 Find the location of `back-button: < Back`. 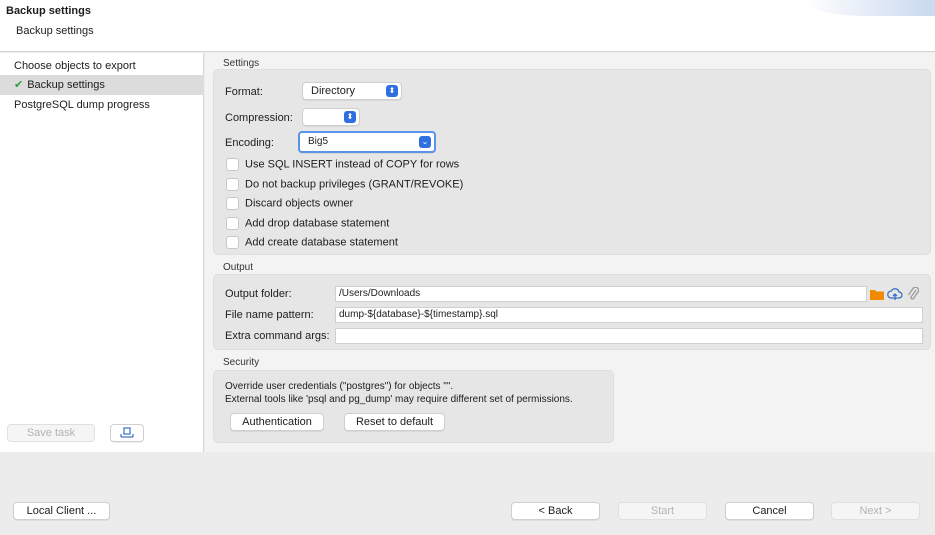

back-button: < Back is located at coordinates (555, 511).